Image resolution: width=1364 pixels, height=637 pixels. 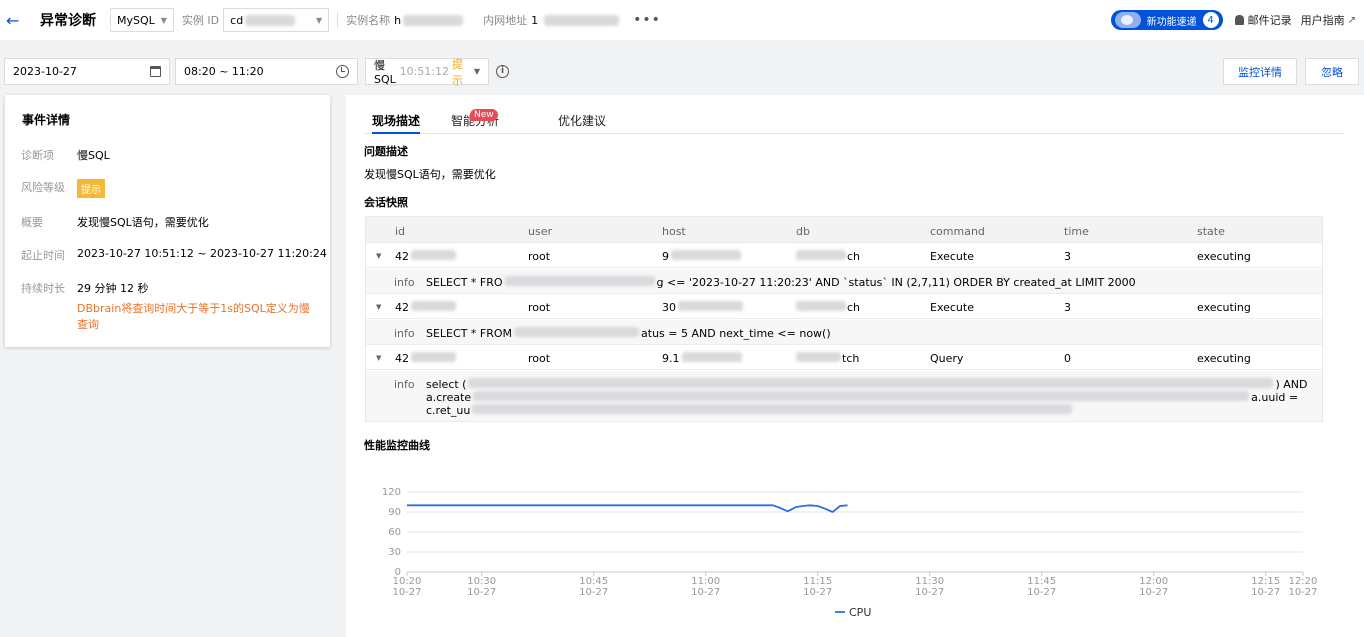 What do you see at coordinates (342, 71) in the screenshot?
I see `clock-icon` at bounding box center [342, 71].